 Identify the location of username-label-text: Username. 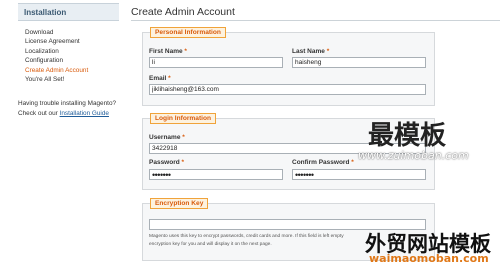
(165, 137).